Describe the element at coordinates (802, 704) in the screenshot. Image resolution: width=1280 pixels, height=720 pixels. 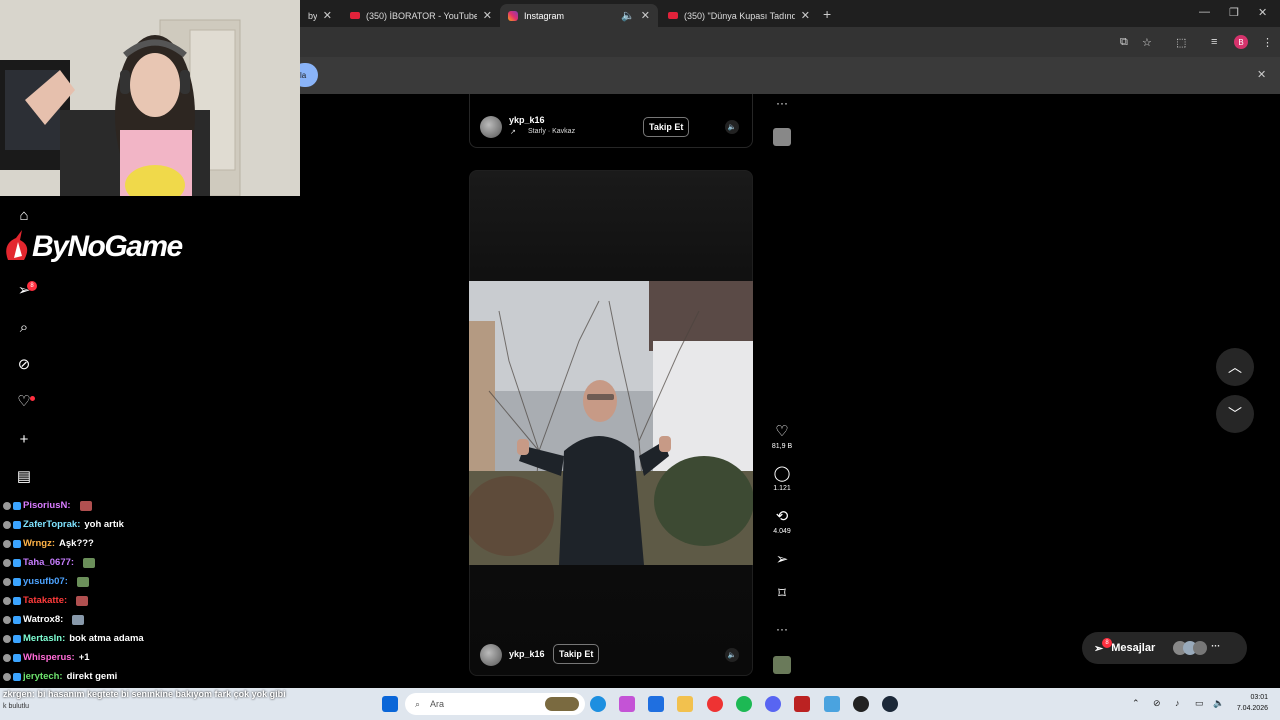
I see `app-icon` at that location.